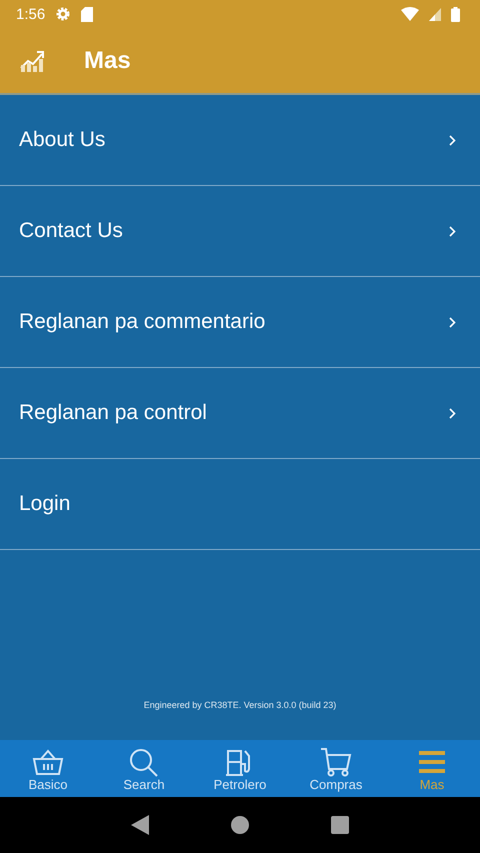  I want to click on screen-title: Mas, so click(107, 60).